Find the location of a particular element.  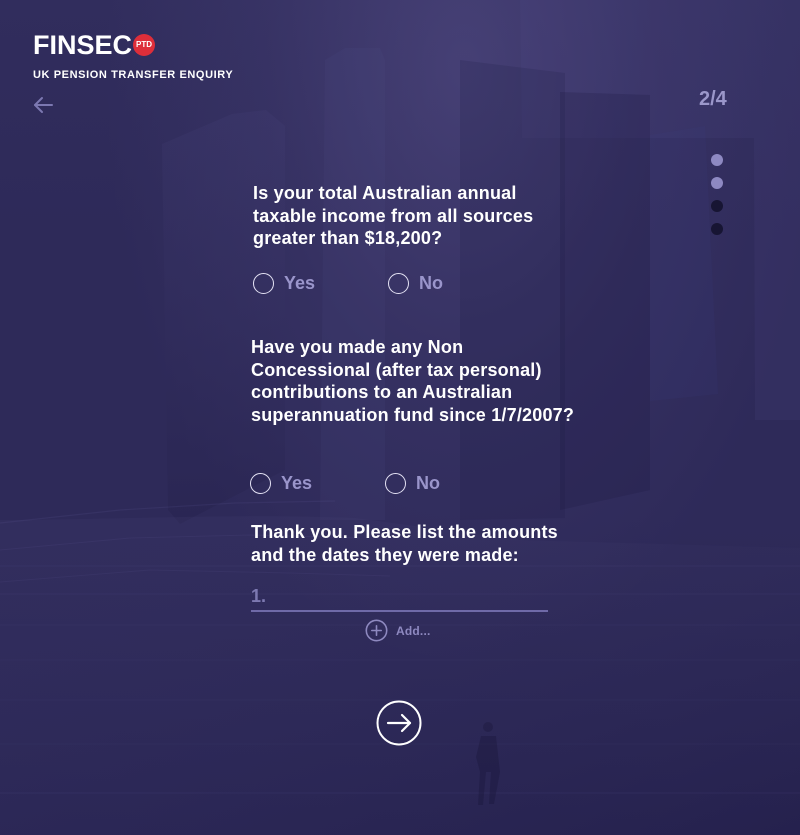

finsec-logo: FINSEC PTD is located at coordinates (94, 44).